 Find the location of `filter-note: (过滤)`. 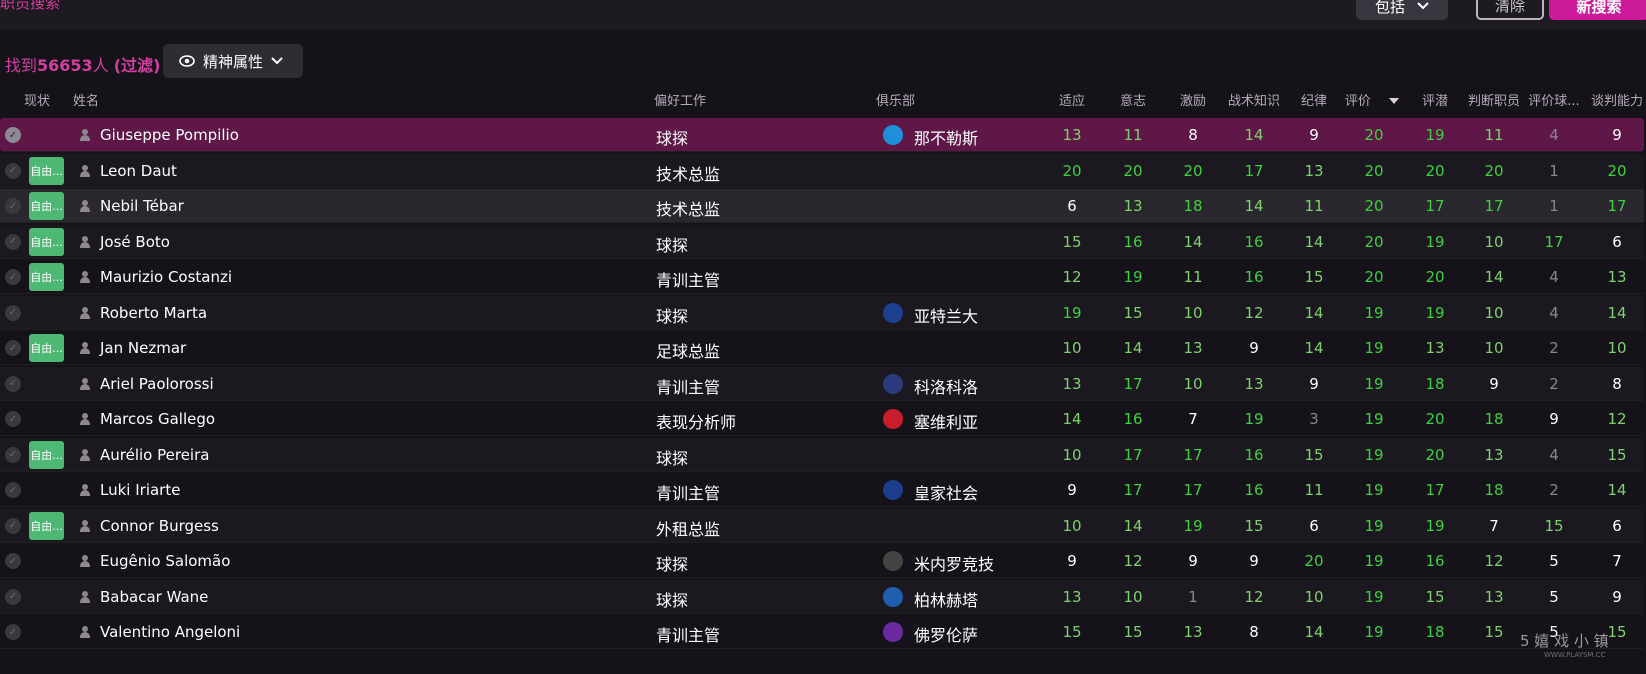

filter-note: (过滤) is located at coordinates (137, 65).